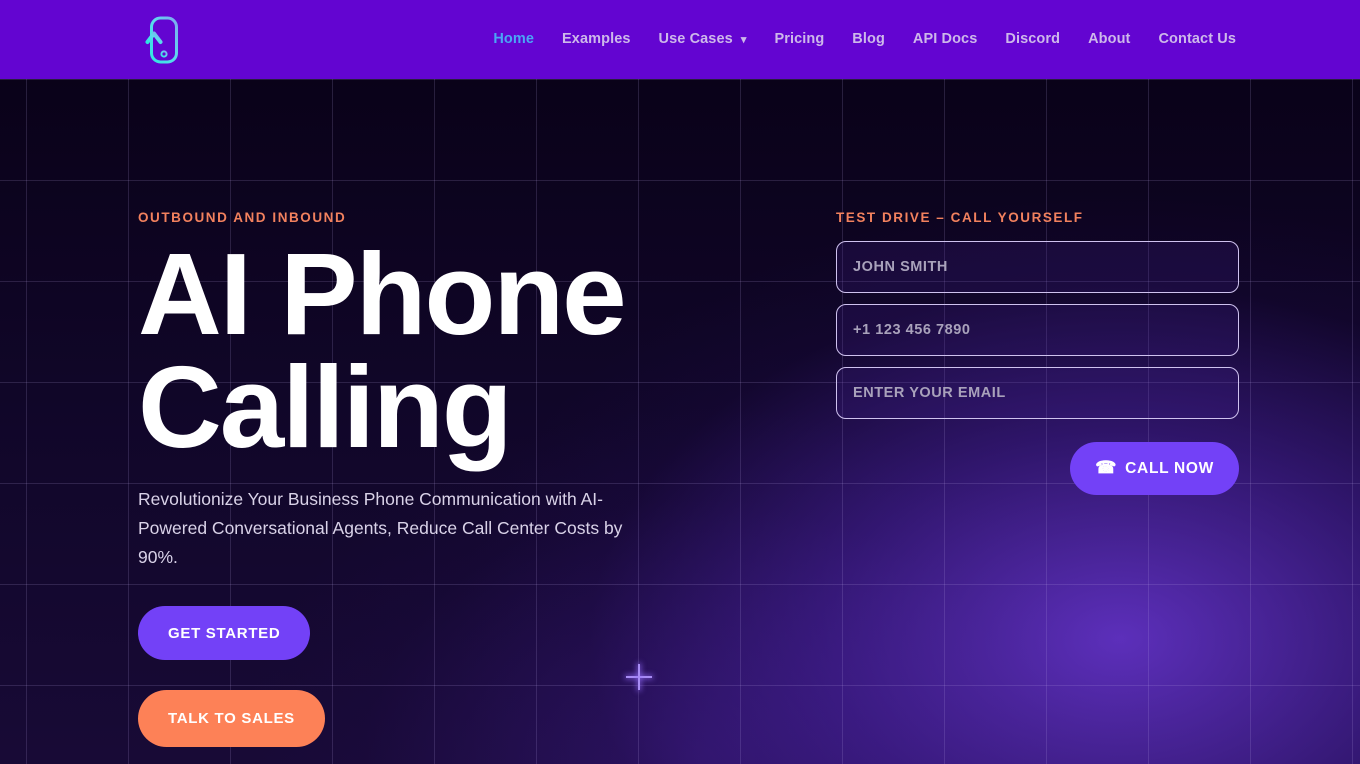  What do you see at coordinates (960, 217) in the screenshot?
I see `form-title: TEST DRIVE – CALL YOURSELF` at bounding box center [960, 217].